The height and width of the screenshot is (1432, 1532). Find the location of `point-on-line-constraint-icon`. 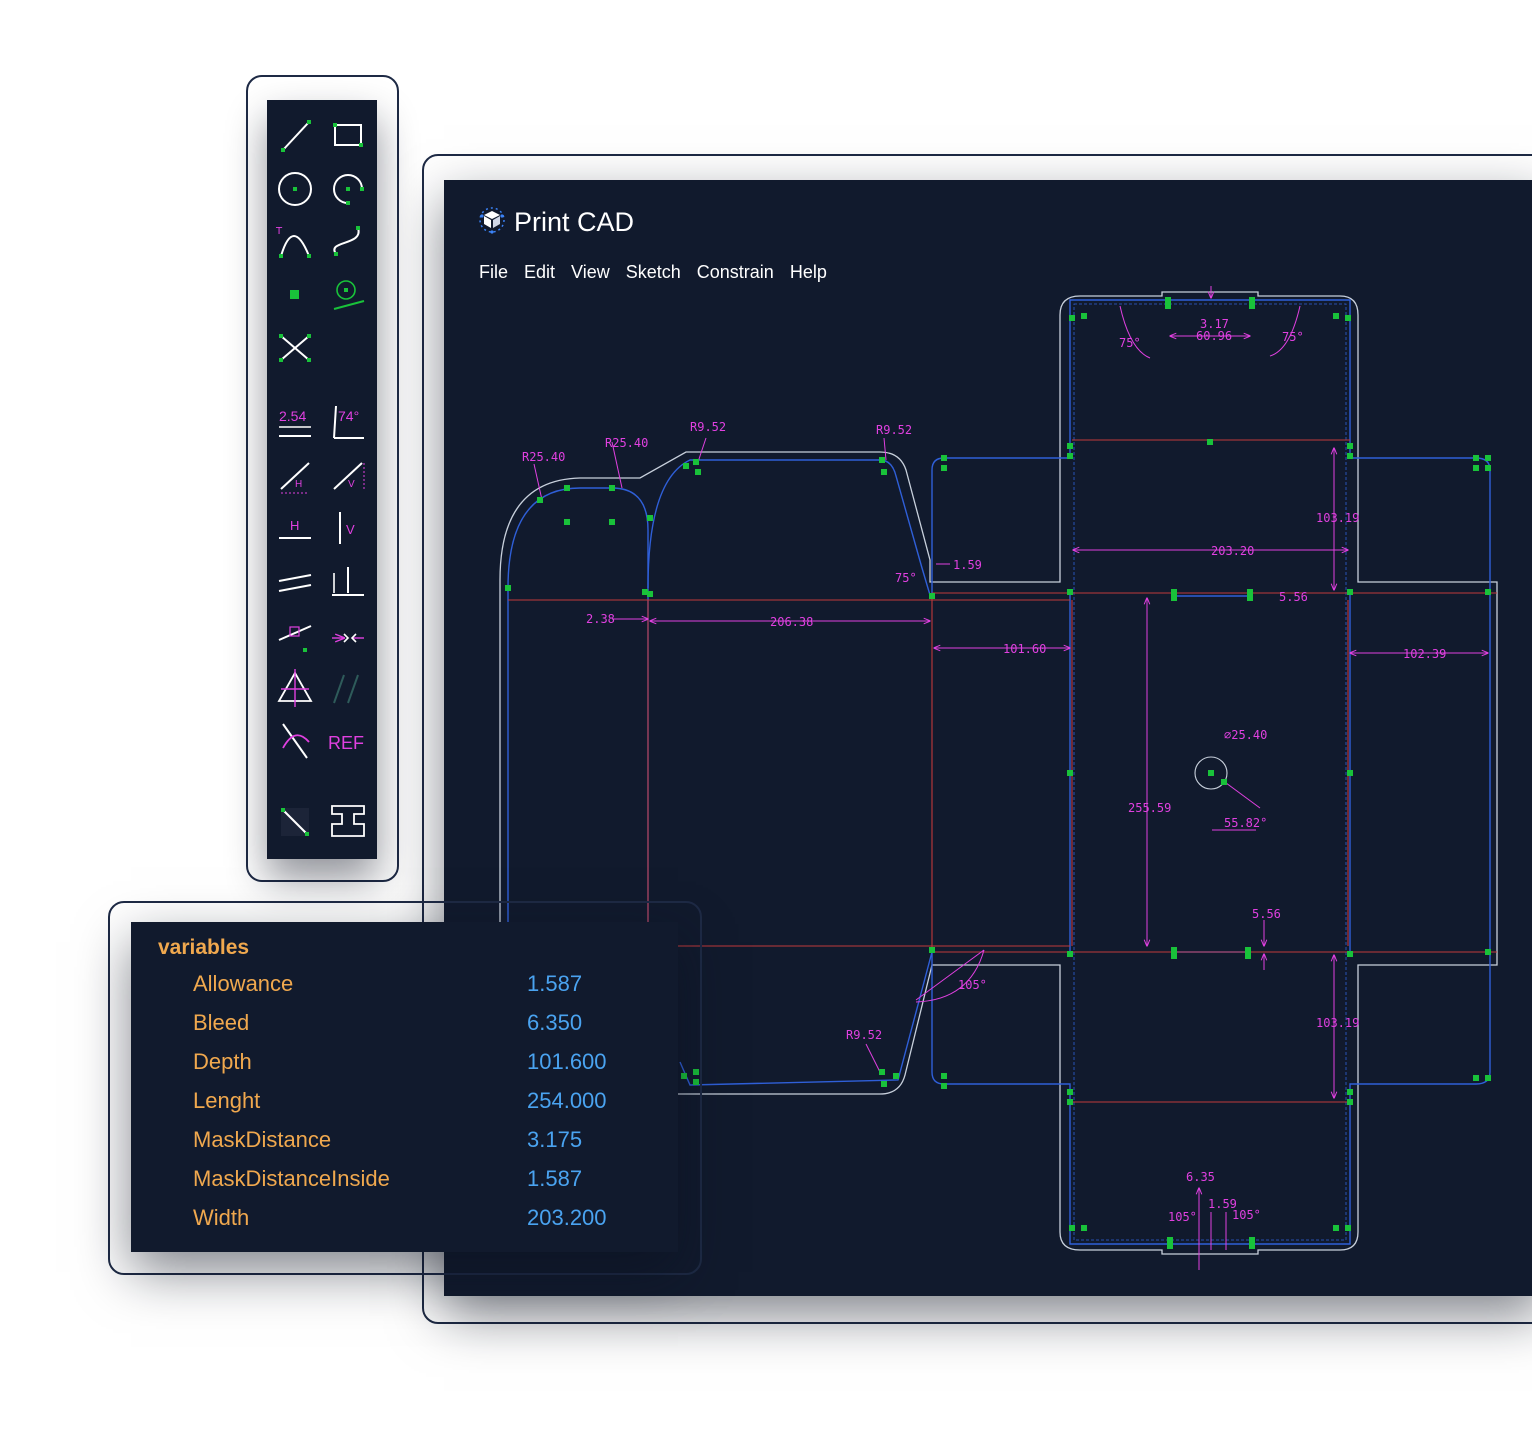

point-on-line-constraint-icon is located at coordinates (295, 634).